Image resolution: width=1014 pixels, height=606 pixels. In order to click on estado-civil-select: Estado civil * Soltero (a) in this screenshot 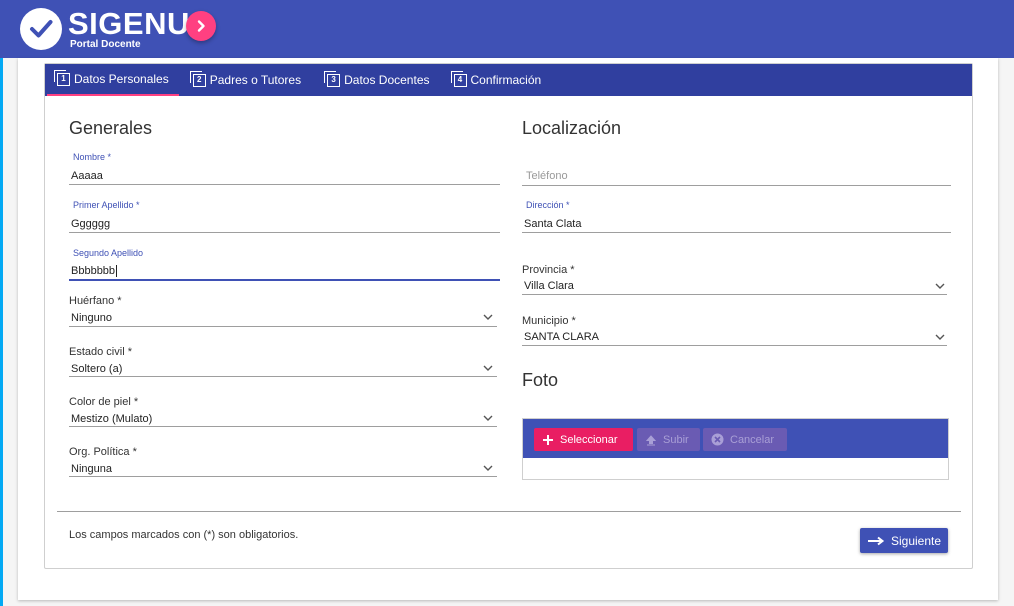, I will do `click(283, 363)`.